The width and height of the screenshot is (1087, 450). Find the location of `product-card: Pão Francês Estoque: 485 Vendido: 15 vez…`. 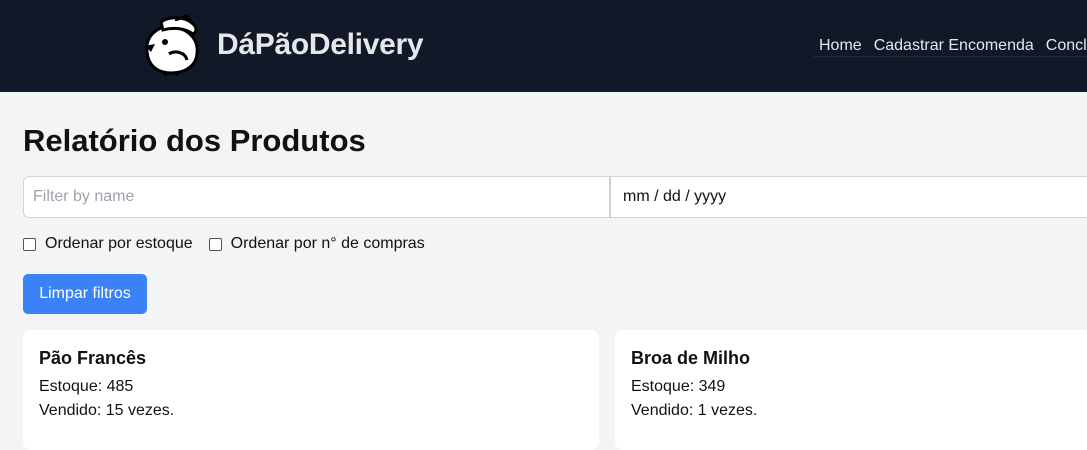

product-card: Pão Francês Estoque: 485 Vendido: 15 vez… is located at coordinates (311, 390).